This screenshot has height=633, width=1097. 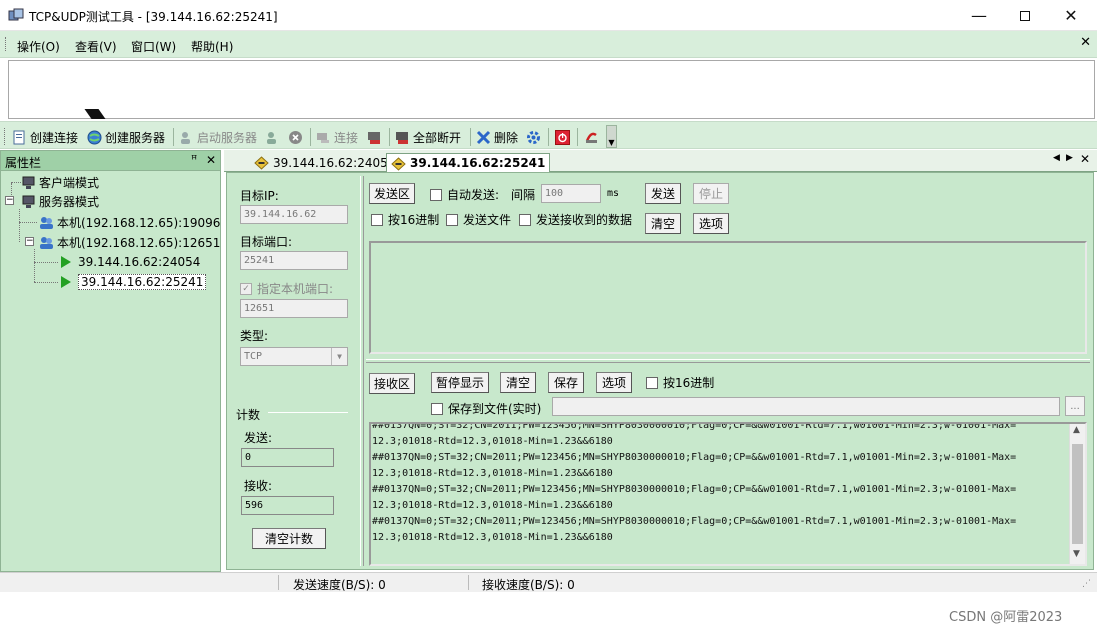 What do you see at coordinates (663, 223) in the screenshot?
I see `send-clear-button: 清空` at bounding box center [663, 223].